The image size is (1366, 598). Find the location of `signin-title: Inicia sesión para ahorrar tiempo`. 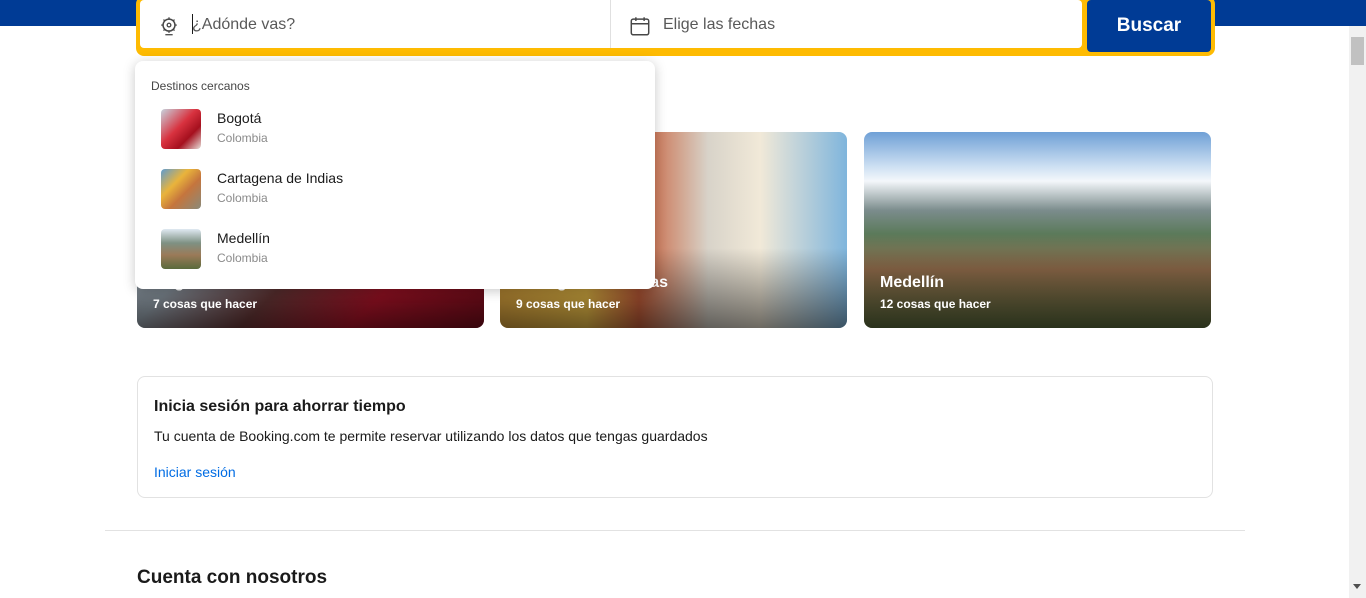

signin-title: Inicia sesión para ahorrar tiempo is located at coordinates (280, 406).